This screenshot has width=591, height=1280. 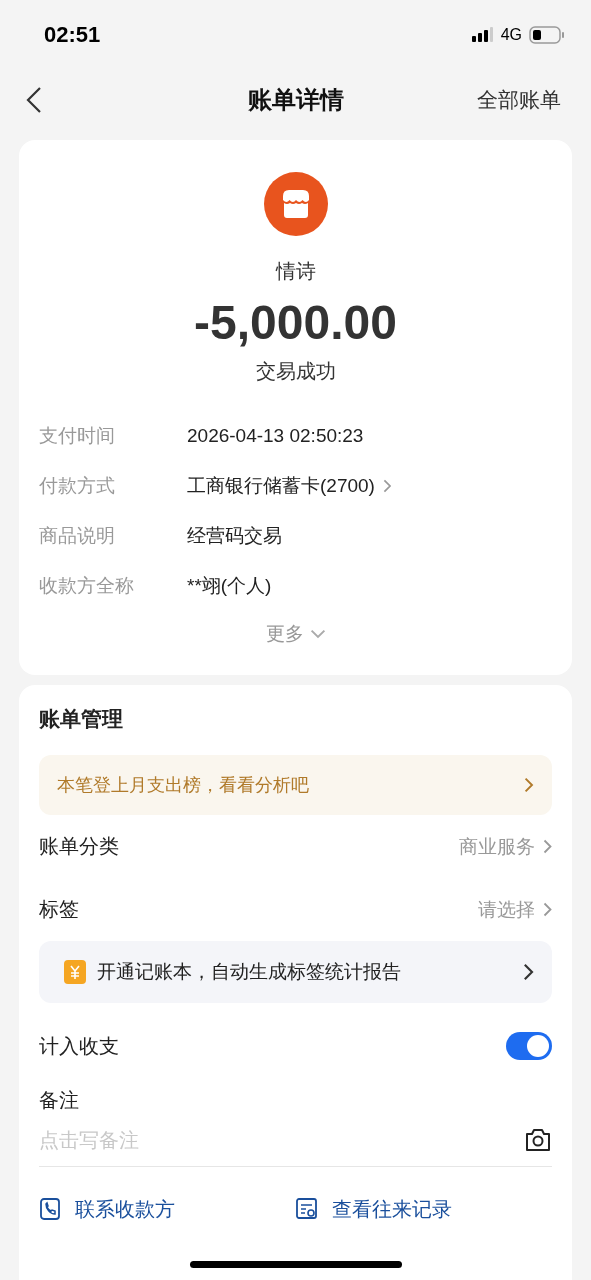 What do you see at coordinates (295, 204) in the screenshot?
I see `store-icon` at bounding box center [295, 204].